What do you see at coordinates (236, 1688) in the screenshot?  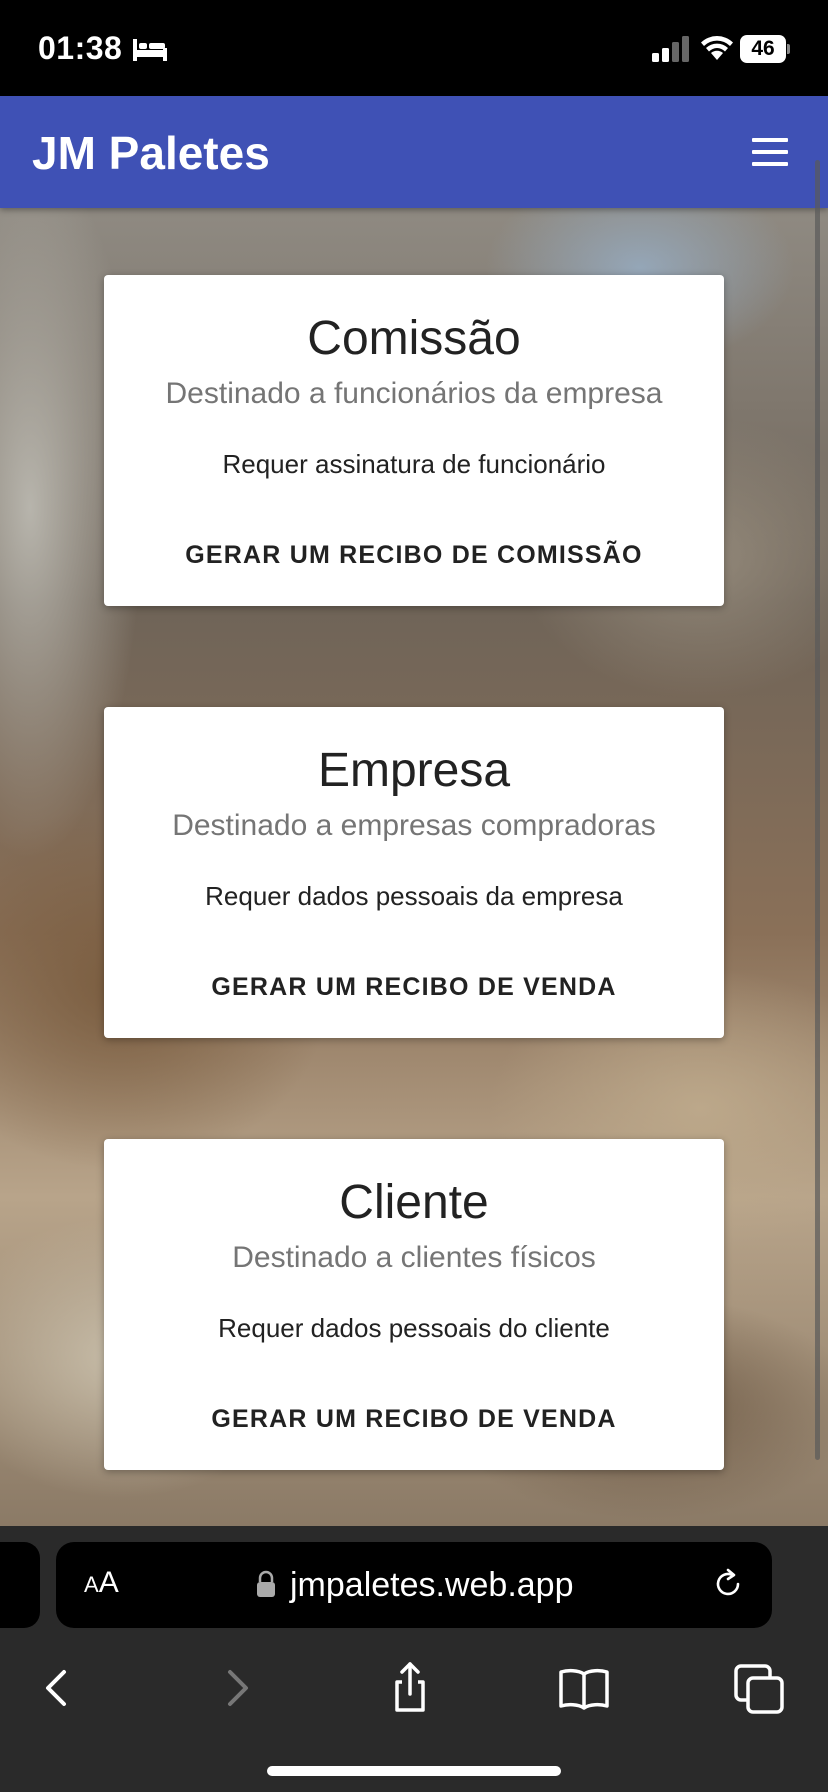 I see `forward-icon` at bounding box center [236, 1688].